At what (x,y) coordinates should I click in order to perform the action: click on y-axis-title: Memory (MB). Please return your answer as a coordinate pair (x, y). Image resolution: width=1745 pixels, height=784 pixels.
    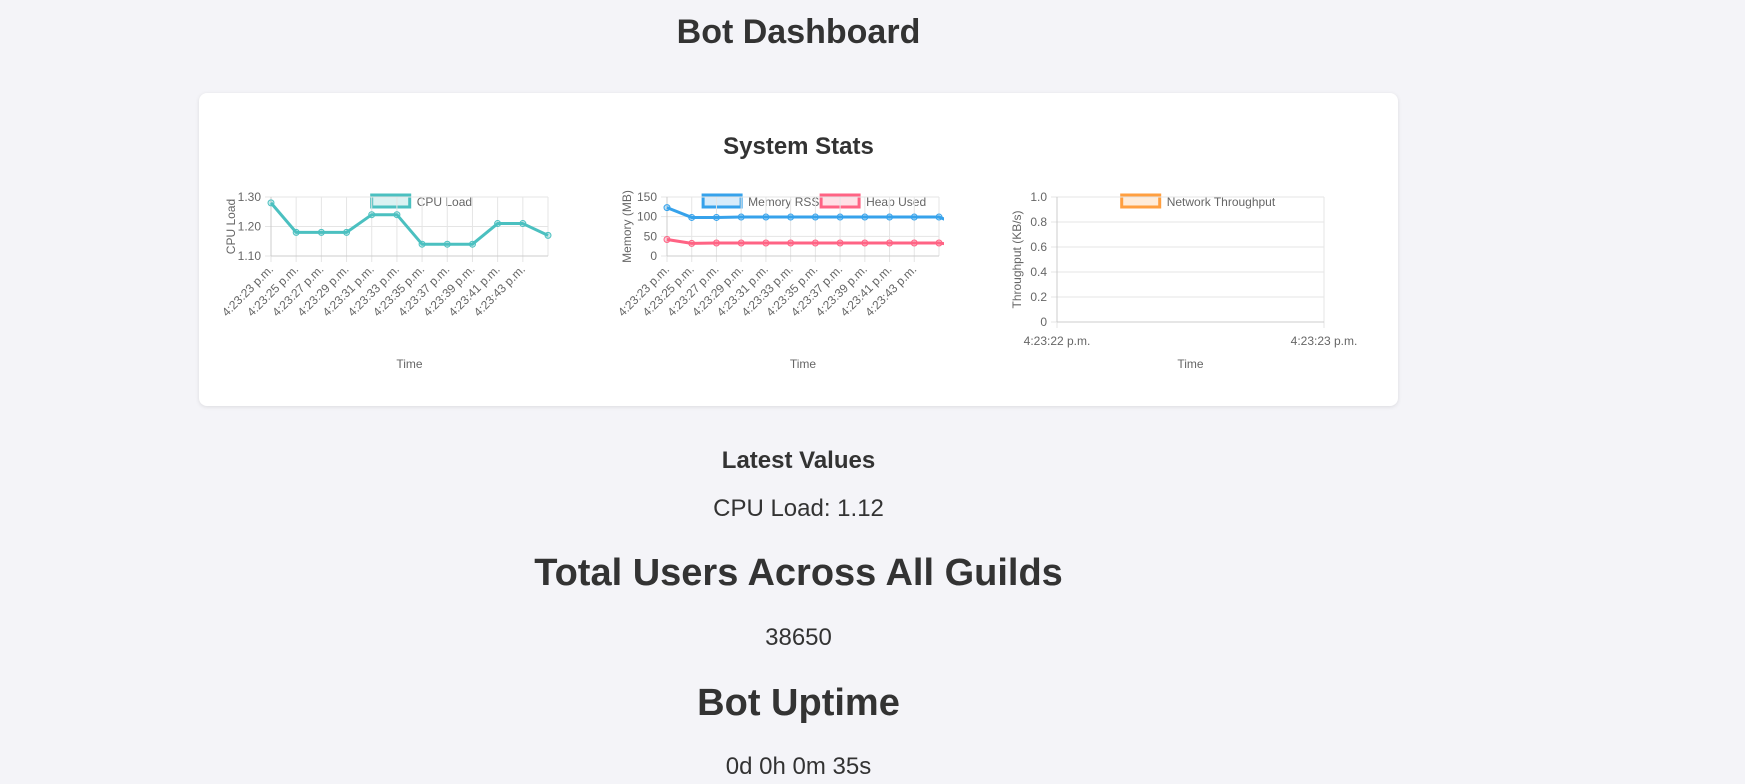
    Looking at the image, I should click on (627, 226).